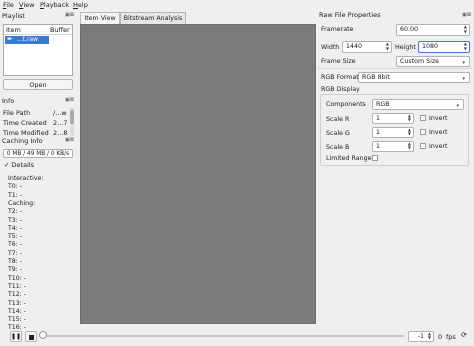  I want to click on repeat-icon: ⟳, so click(464, 335).